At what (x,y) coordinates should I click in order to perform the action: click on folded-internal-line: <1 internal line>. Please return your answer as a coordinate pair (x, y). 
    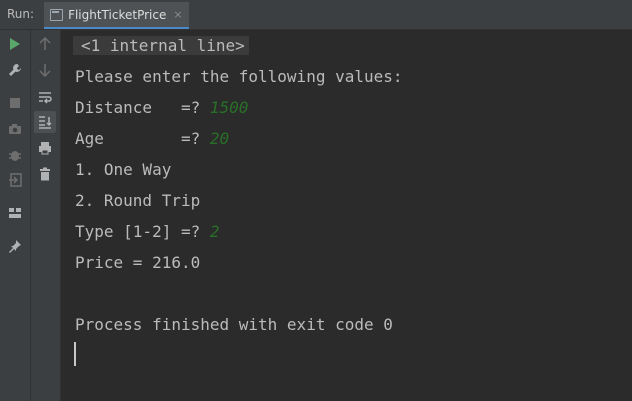
    Looking at the image, I should click on (161, 45).